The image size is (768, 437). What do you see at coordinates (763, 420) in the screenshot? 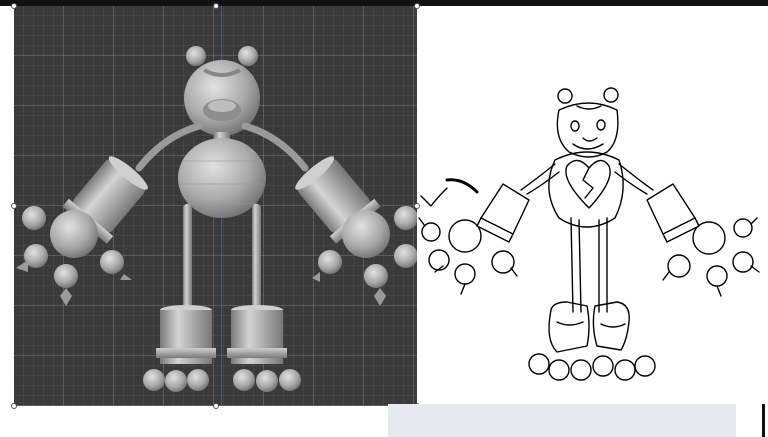
I see `window-edge` at bounding box center [763, 420].